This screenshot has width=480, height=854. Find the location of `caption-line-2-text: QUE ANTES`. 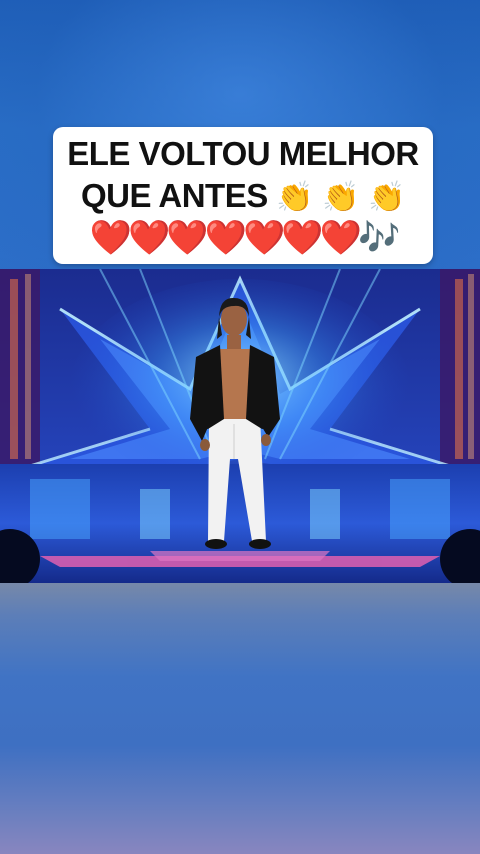

caption-line-2-text: QUE ANTES is located at coordinates (174, 195).